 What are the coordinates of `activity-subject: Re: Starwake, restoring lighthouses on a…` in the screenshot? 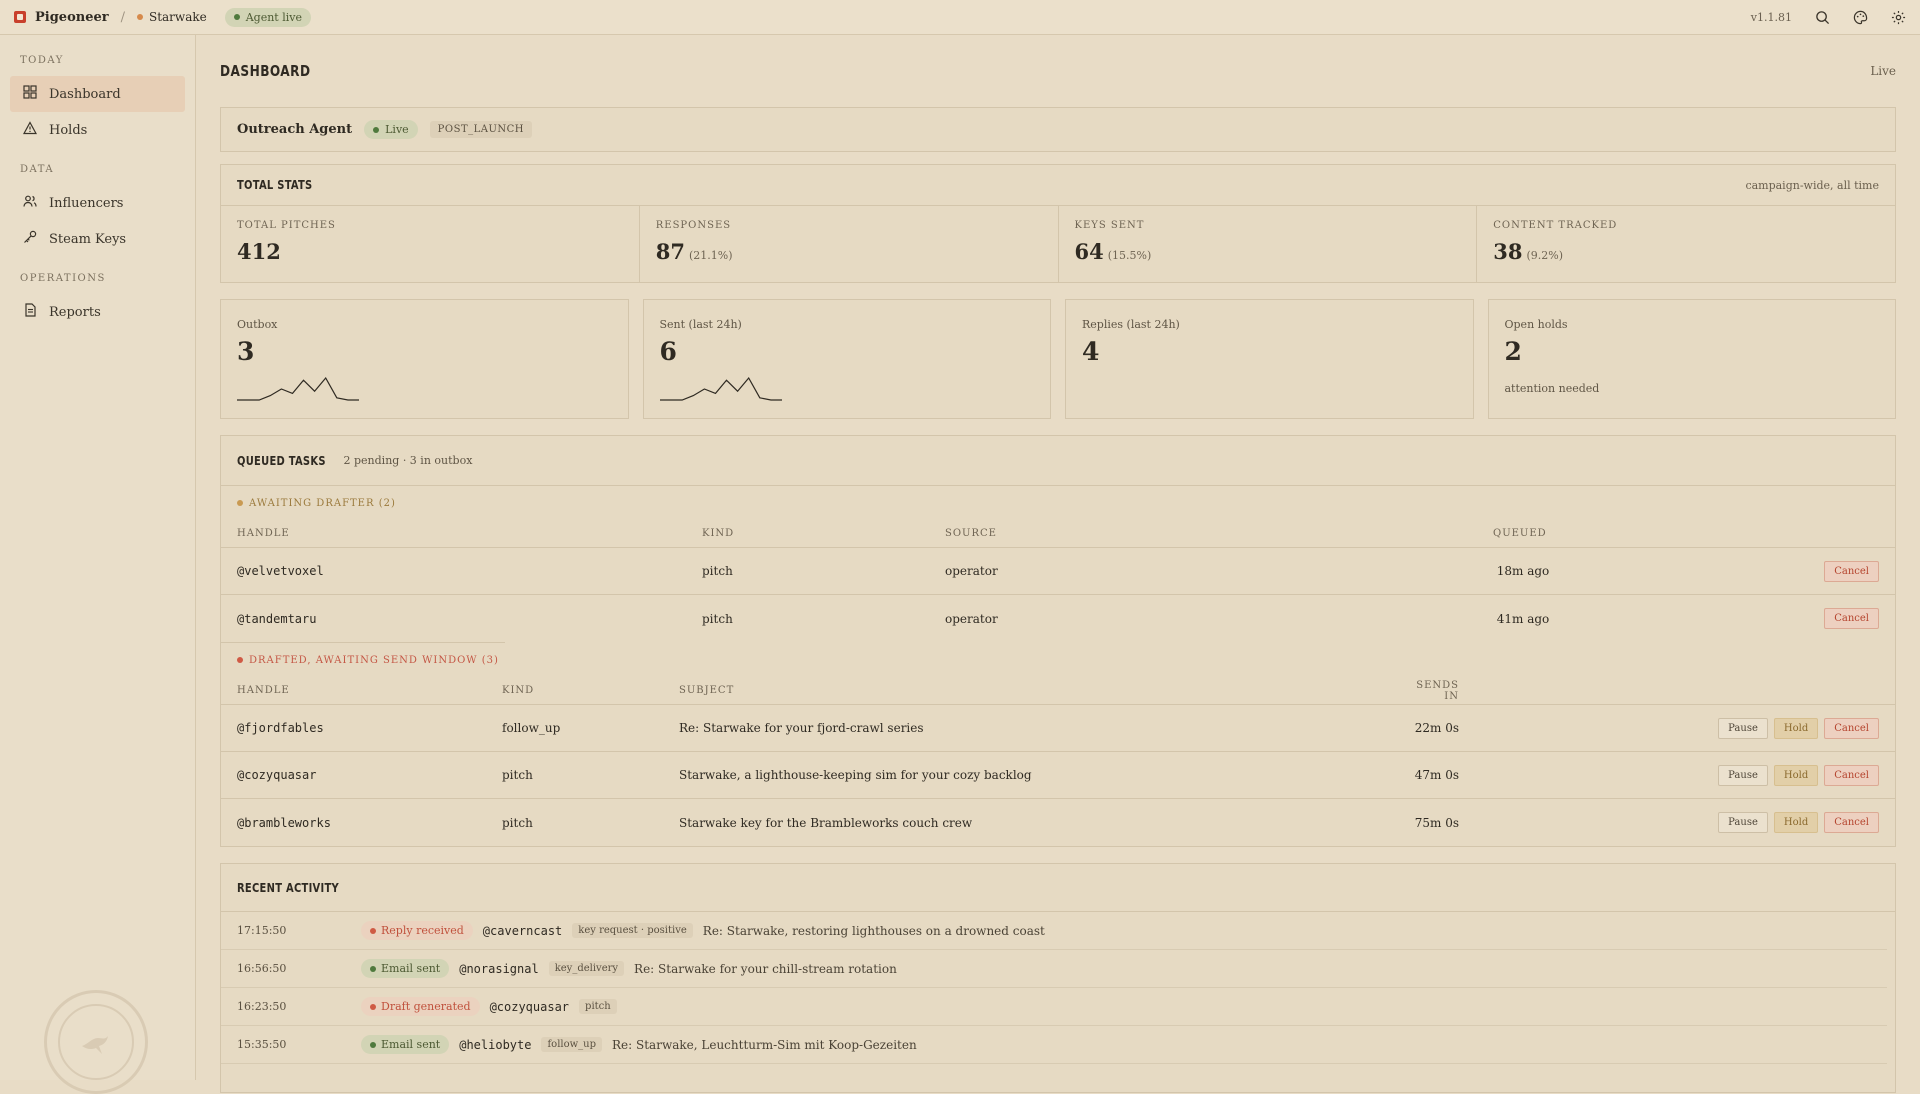 It's located at (873, 930).